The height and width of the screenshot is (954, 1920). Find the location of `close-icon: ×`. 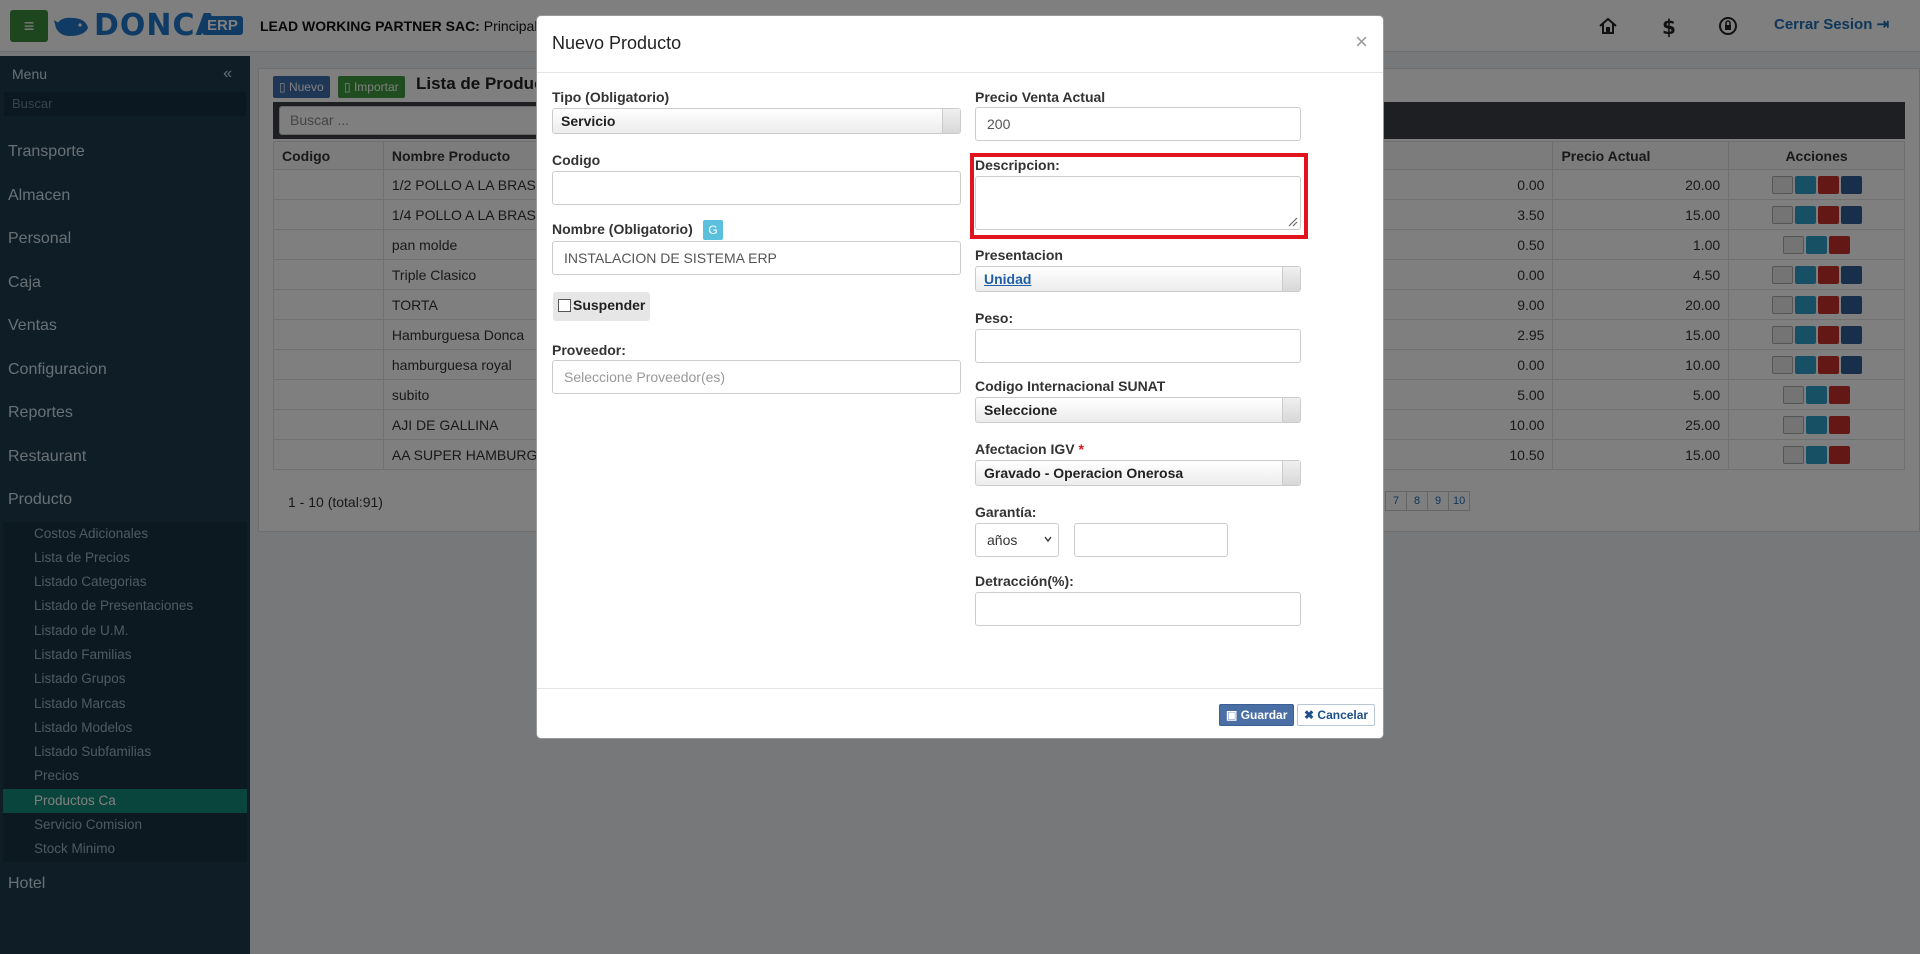

close-icon: × is located at coordinates (1361, 42).